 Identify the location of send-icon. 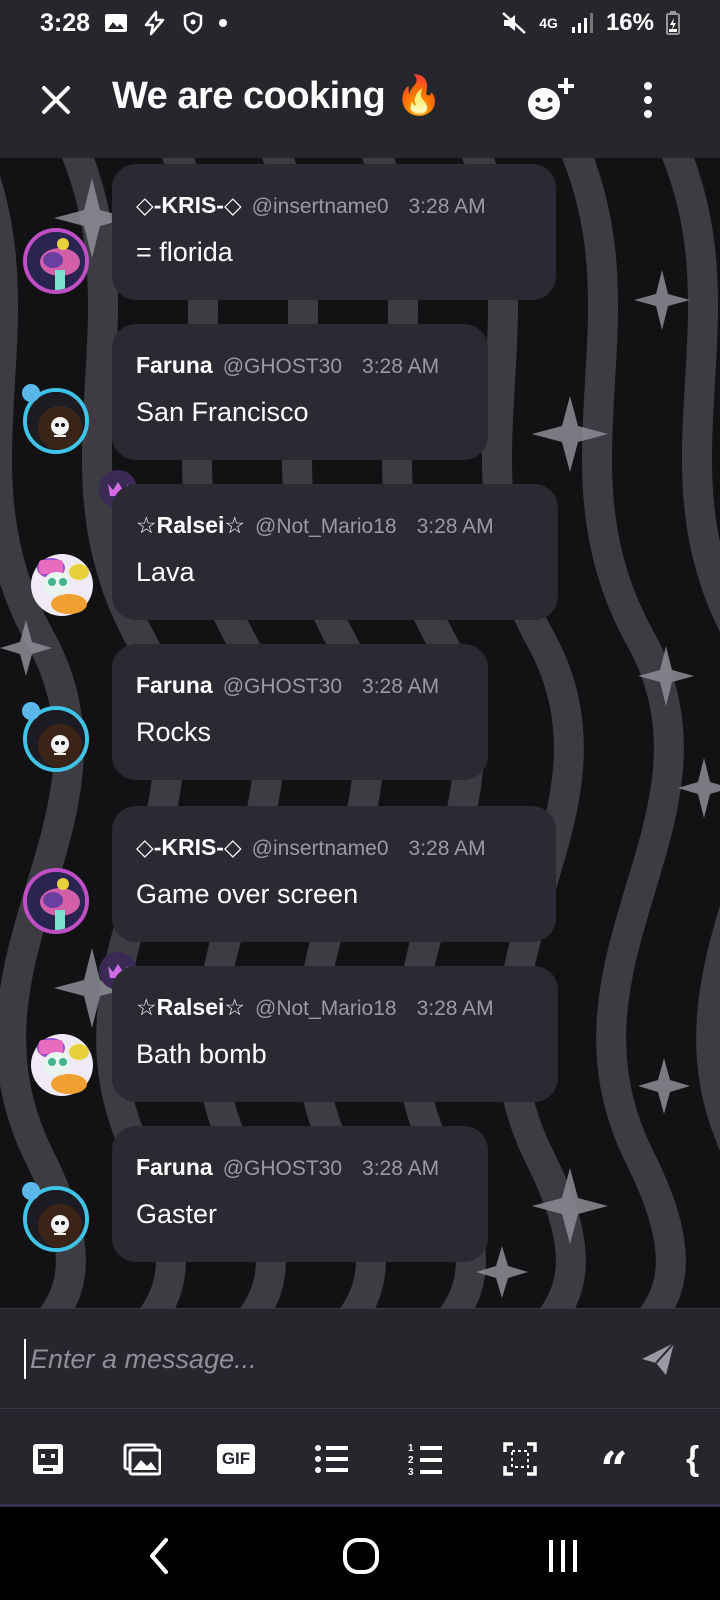
(658, 1358).